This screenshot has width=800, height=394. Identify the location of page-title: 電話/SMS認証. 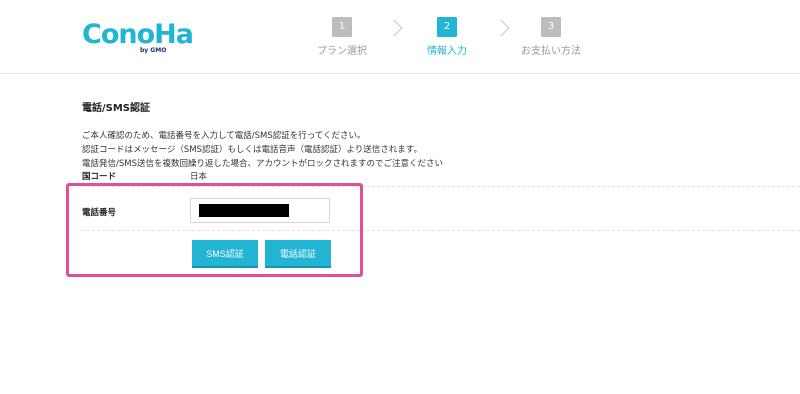
(116, 108).